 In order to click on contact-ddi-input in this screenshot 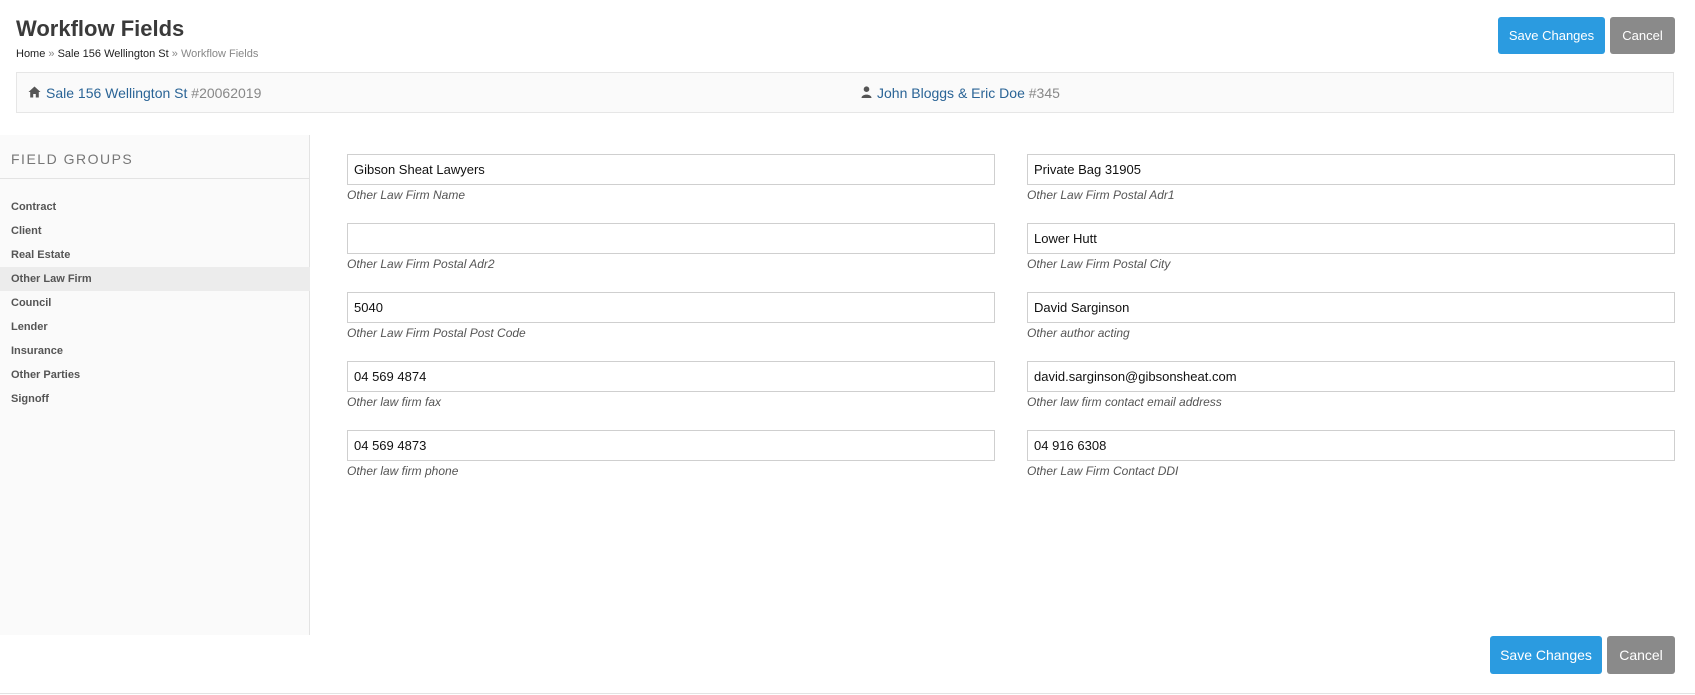, I will do `click(1351, 445)`.